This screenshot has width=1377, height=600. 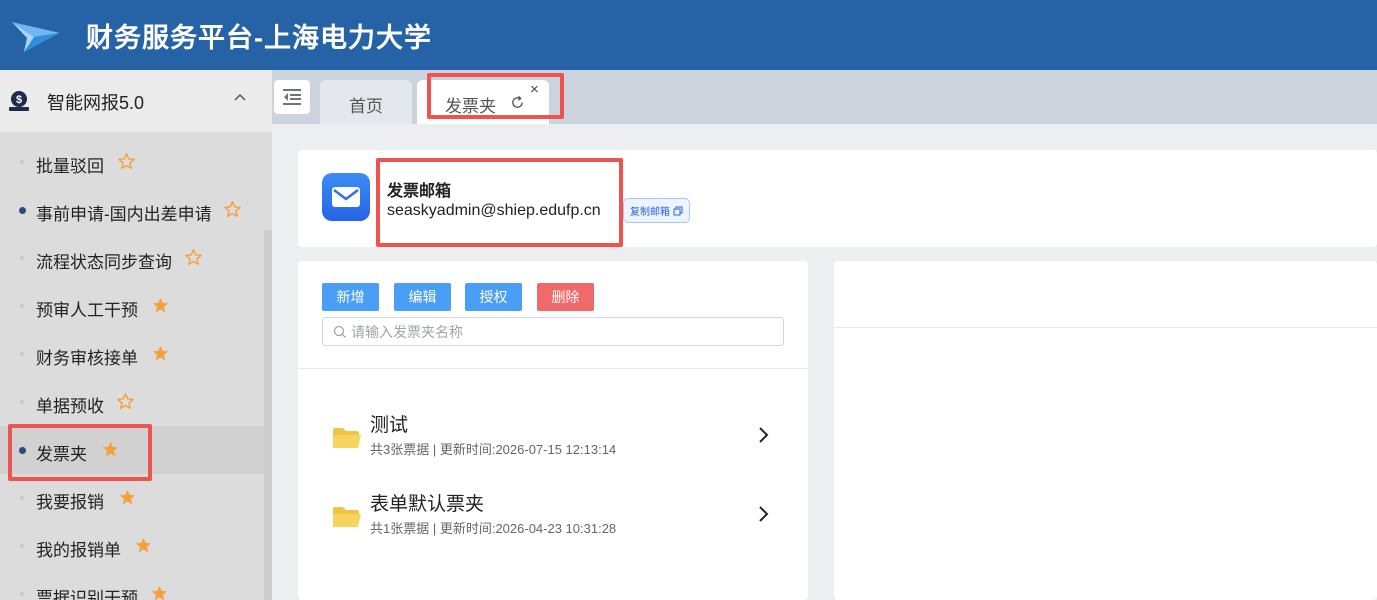 What do you see at coordinates (419, 191) in the screenshot?
I see `mailbox-title: 发票邮箱` at bounding box center [419, 191].